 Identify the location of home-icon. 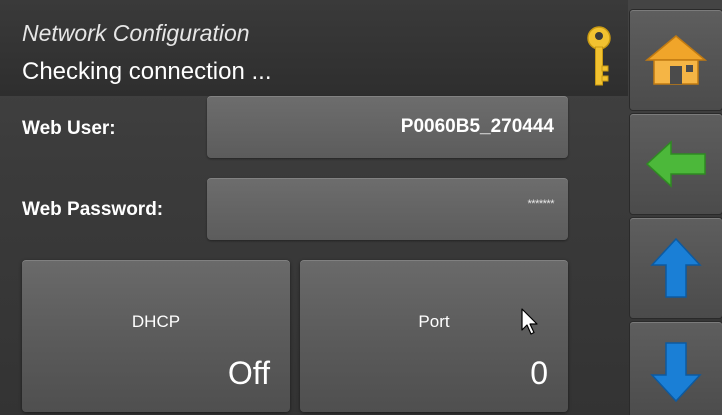
(676, 60).